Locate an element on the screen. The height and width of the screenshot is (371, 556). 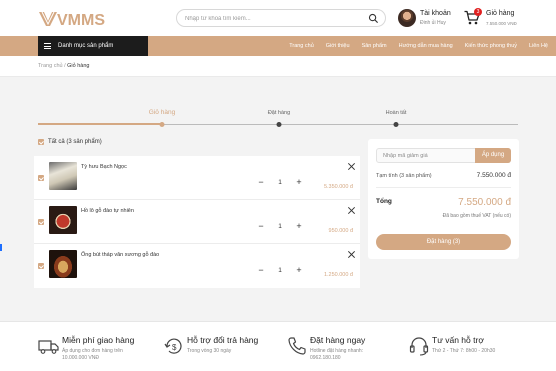
money-return-icon: $ is located at coordinates (173, 346).